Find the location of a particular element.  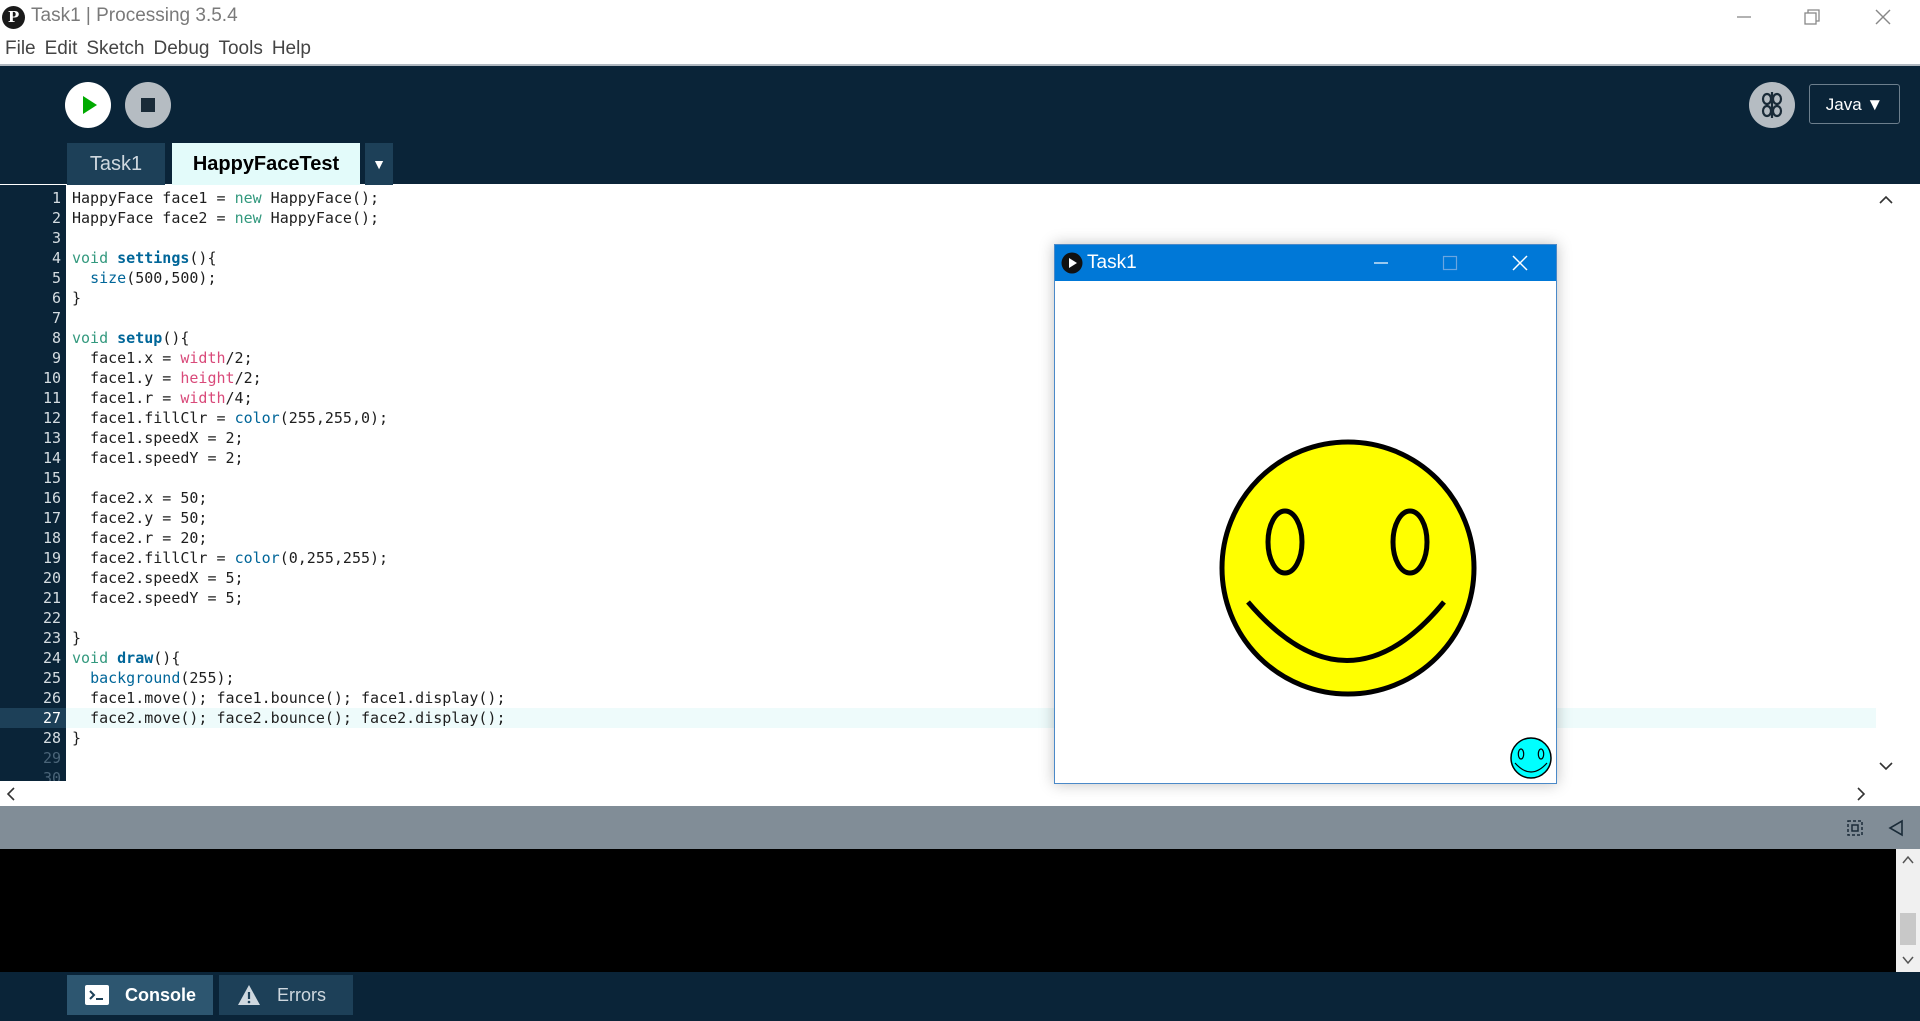

stop-button is located at coordinates (148, 105).